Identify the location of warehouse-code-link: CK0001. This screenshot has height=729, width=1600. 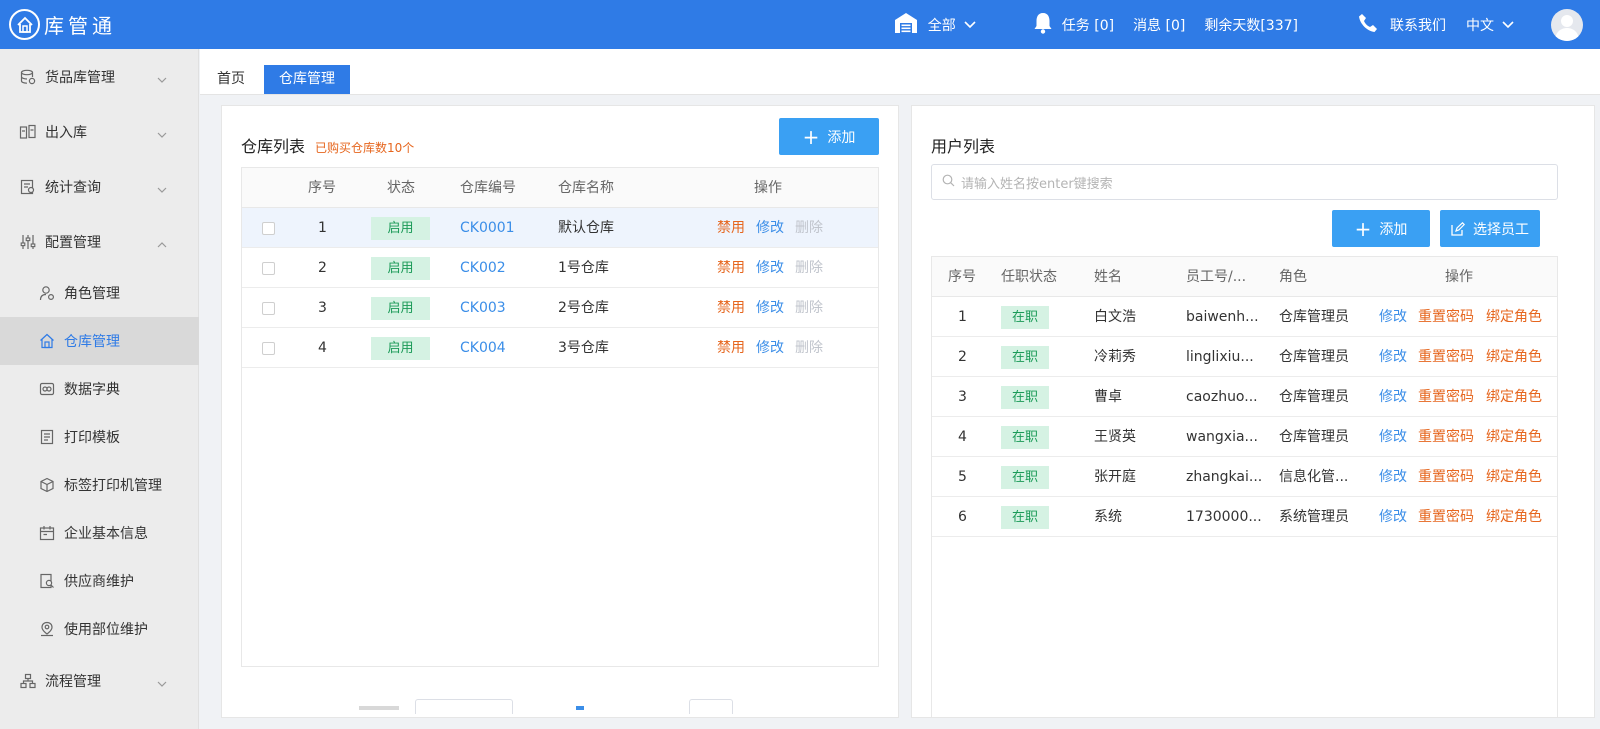
(487, 228).